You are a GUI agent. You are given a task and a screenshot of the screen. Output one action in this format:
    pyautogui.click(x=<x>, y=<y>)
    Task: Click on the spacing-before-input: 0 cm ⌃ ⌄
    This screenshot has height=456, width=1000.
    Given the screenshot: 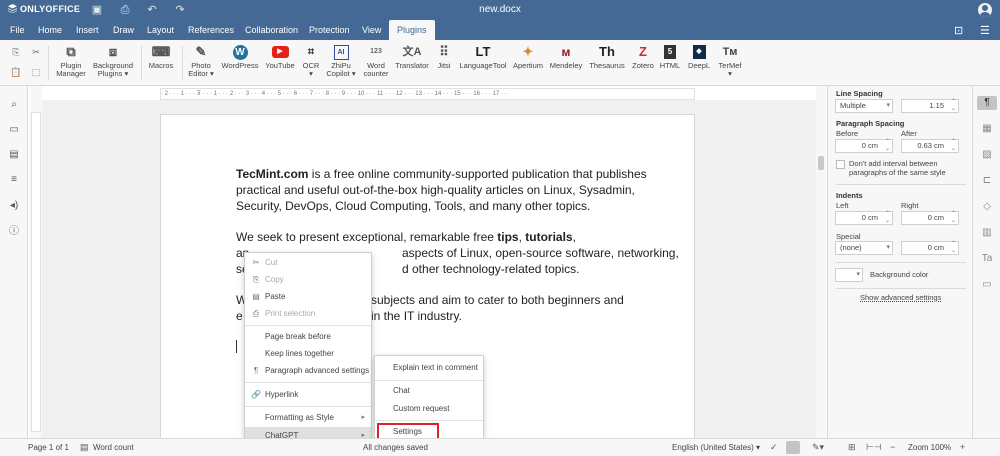 What is the action you would take?
    pyautogui.click(x=864, y=146)
    